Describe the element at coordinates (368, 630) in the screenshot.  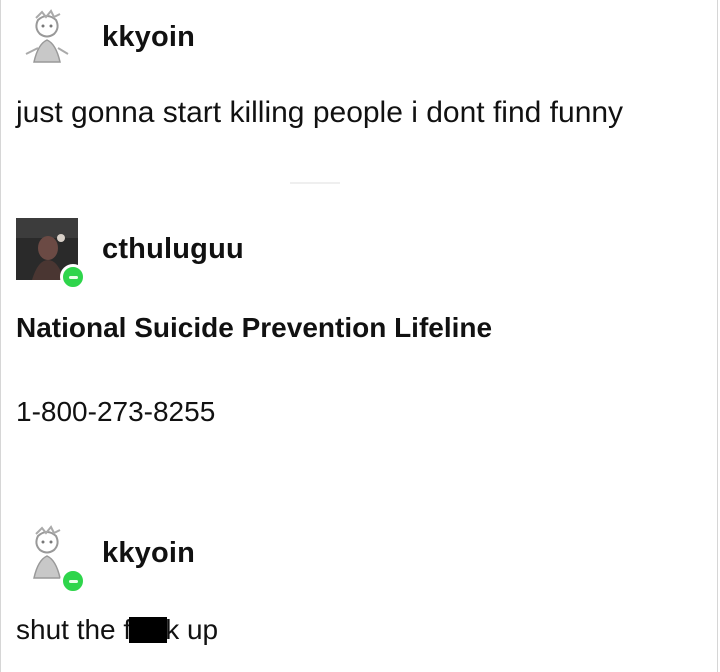
I see `post-text: shut the f k up` at that location.